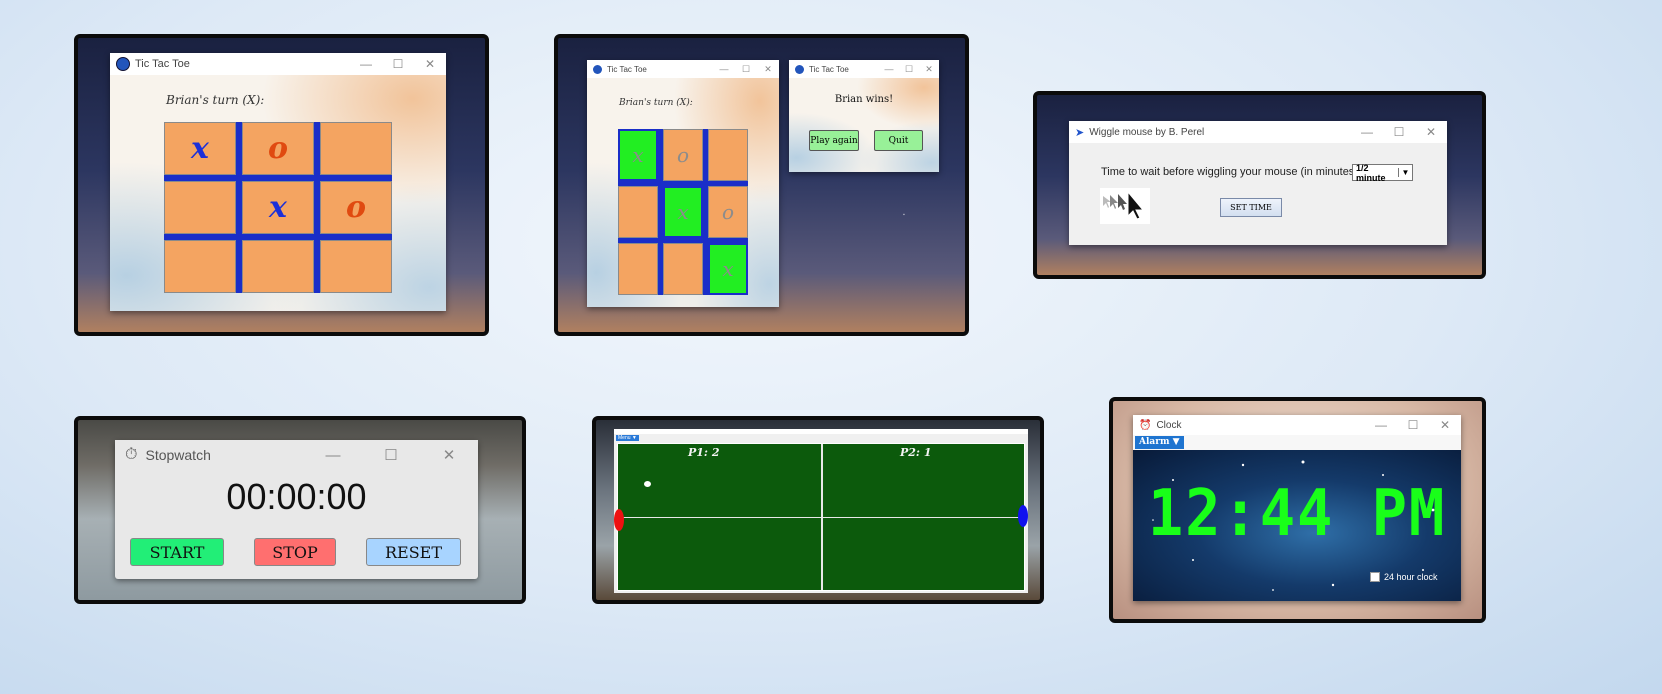 The width and height of the screenshot is (1662, 694). I want to click on menu-button: Menu ▼, so click(627, 438).